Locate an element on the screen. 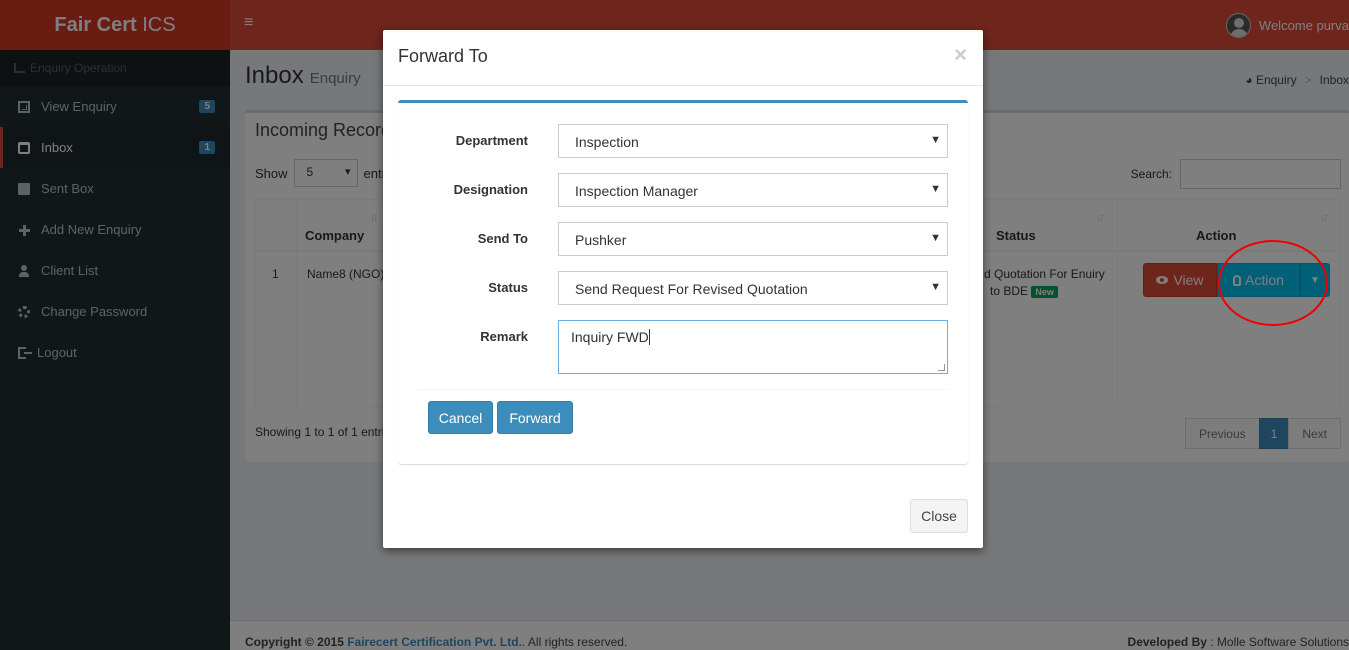 Image resolution: width=1349 pixels, height=650 pixels. remark-textarea: Inquiry FWD is located at coordinates (753, 347).